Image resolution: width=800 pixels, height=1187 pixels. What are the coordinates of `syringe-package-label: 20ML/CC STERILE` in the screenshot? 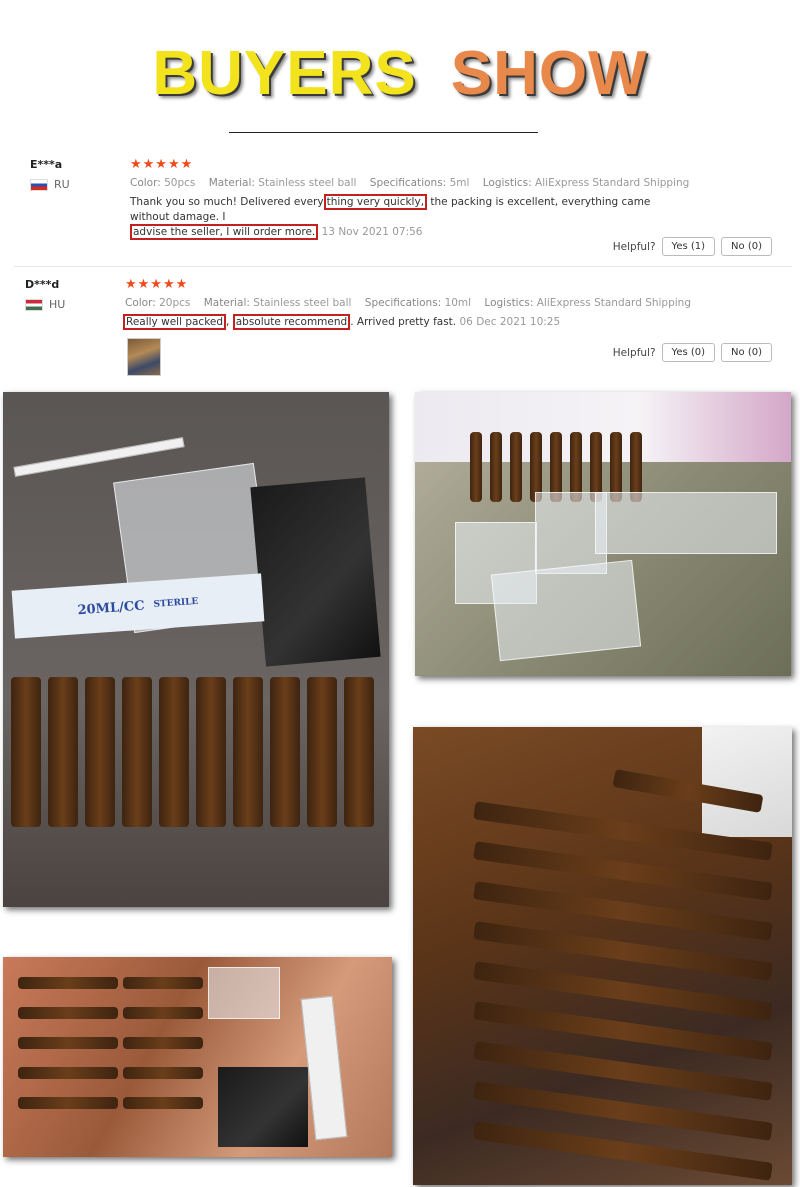 It's located at (138, 606).